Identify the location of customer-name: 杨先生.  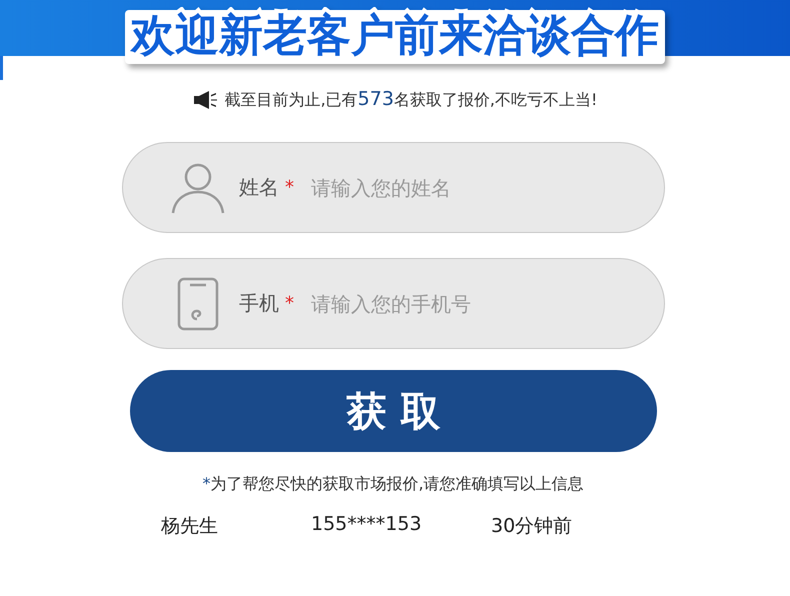
(190, 526).